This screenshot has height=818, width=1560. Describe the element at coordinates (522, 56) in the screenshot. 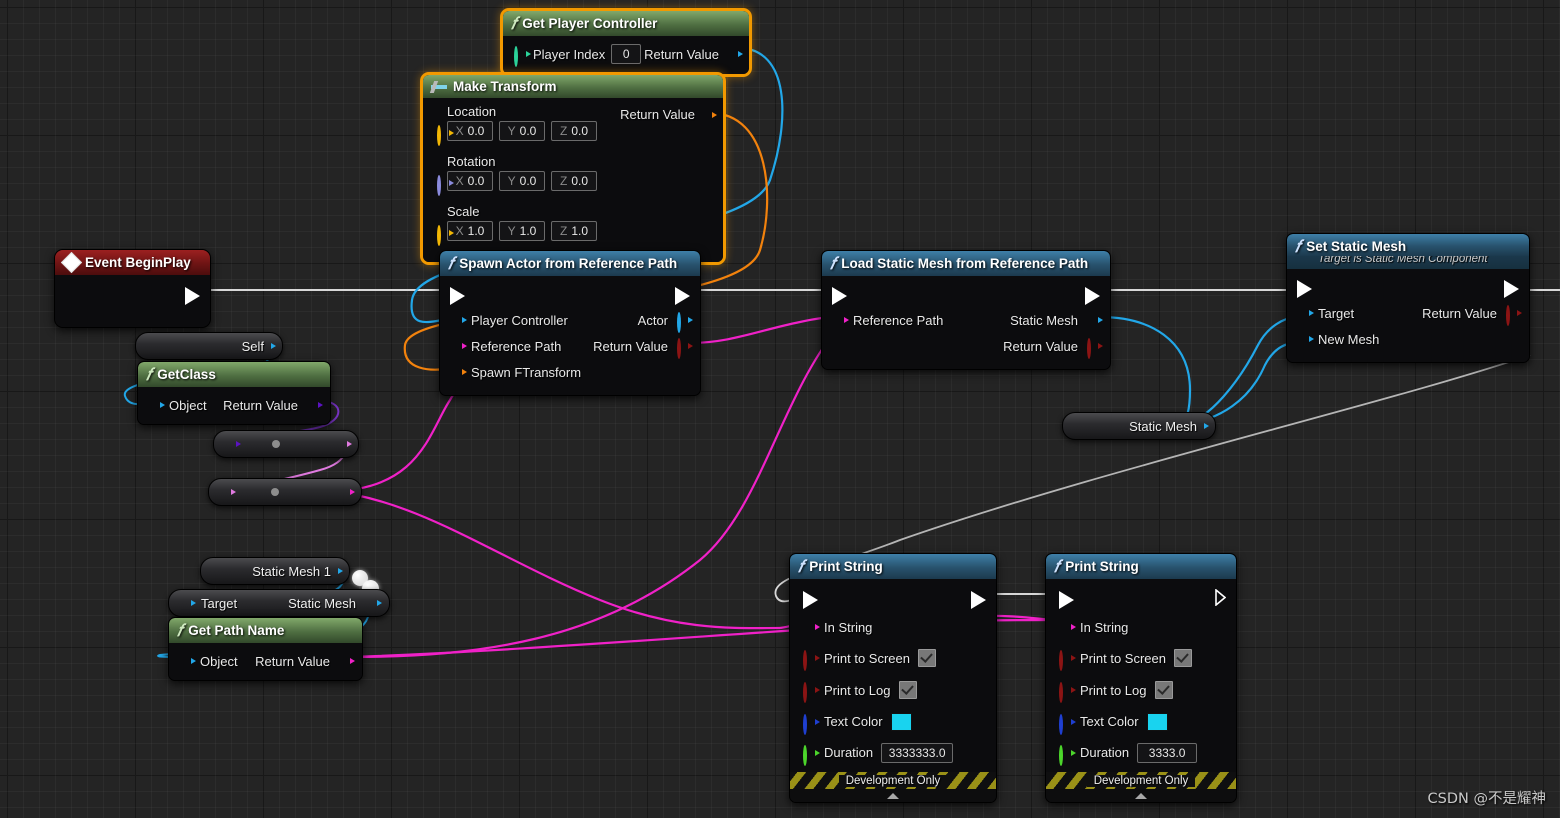

I see `player-index-pin` at that location.